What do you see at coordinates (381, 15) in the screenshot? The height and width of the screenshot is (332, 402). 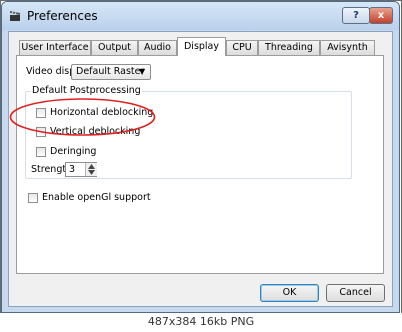 I see `close-button: x` at bounding box center [381, 15].